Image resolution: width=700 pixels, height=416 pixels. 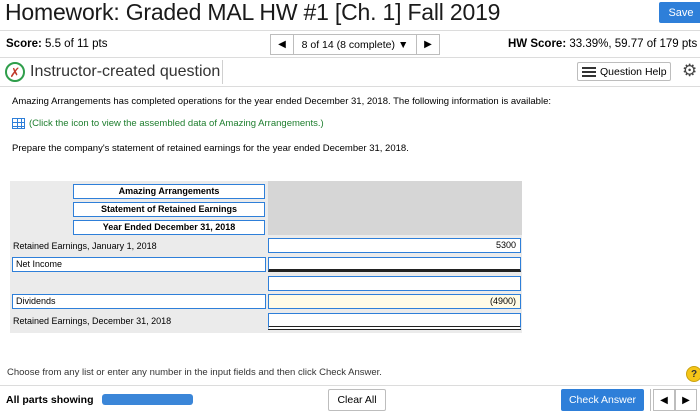 I want to click on company-name: Amazing Arrangements, so click(x=169, y=191).